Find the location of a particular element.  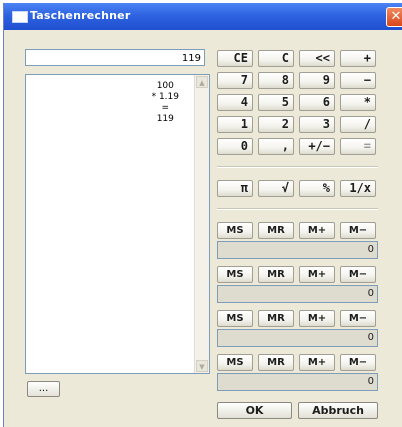

digit-8-button: 8 is located at coordinates (276, 80).